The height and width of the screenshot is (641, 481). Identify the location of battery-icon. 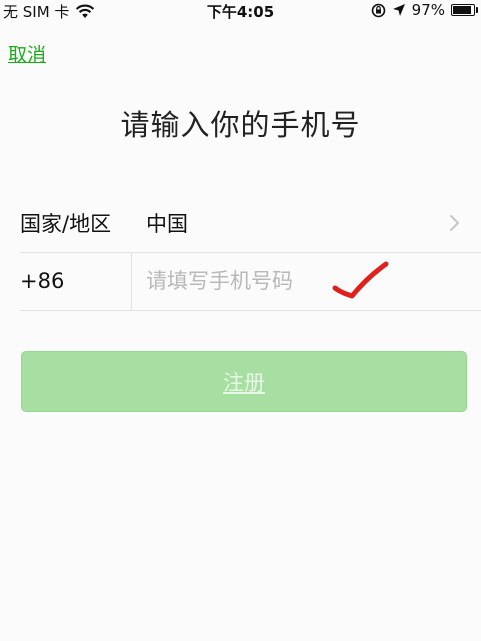
(464, 10).